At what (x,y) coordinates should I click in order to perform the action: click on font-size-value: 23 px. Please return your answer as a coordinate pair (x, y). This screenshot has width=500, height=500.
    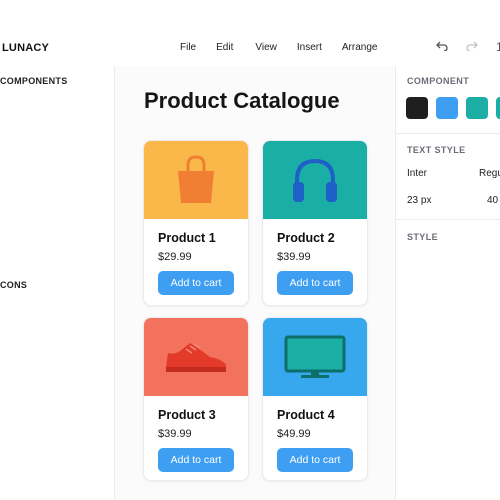
    Looking at the image, I should click on (419, 200).